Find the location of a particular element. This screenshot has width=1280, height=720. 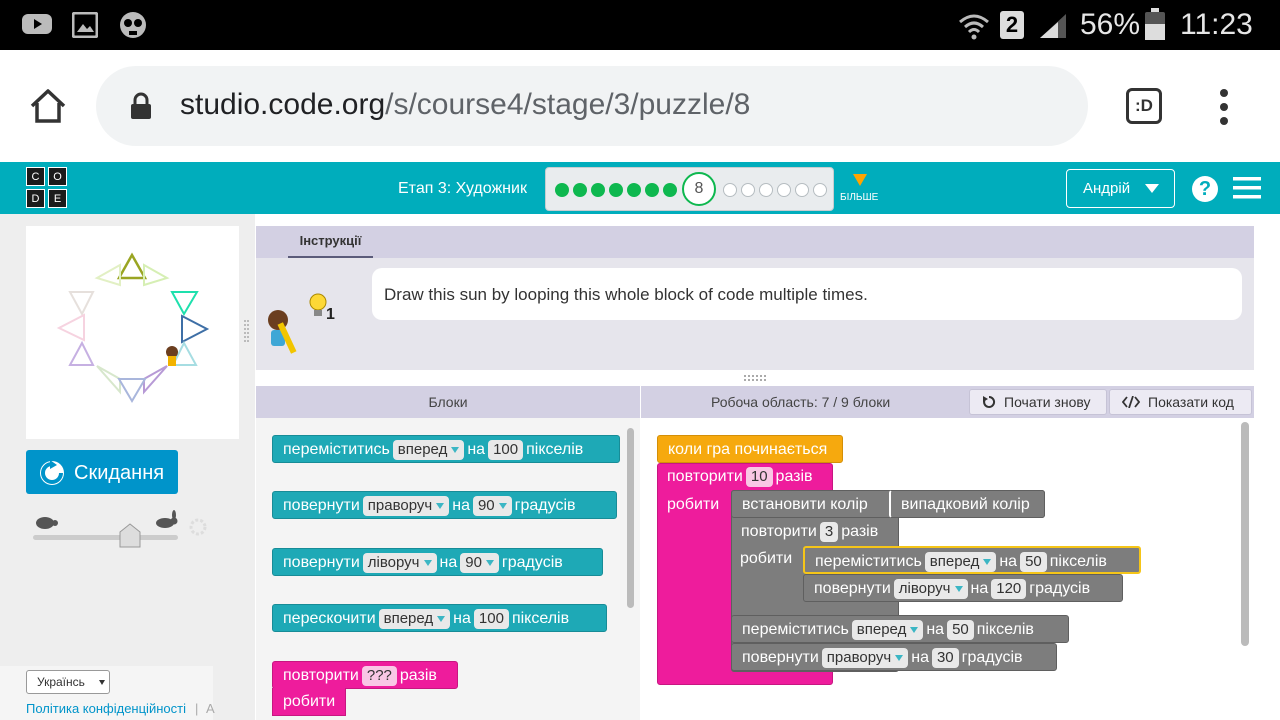

signal-icon is located at coordinates (1053, 26).